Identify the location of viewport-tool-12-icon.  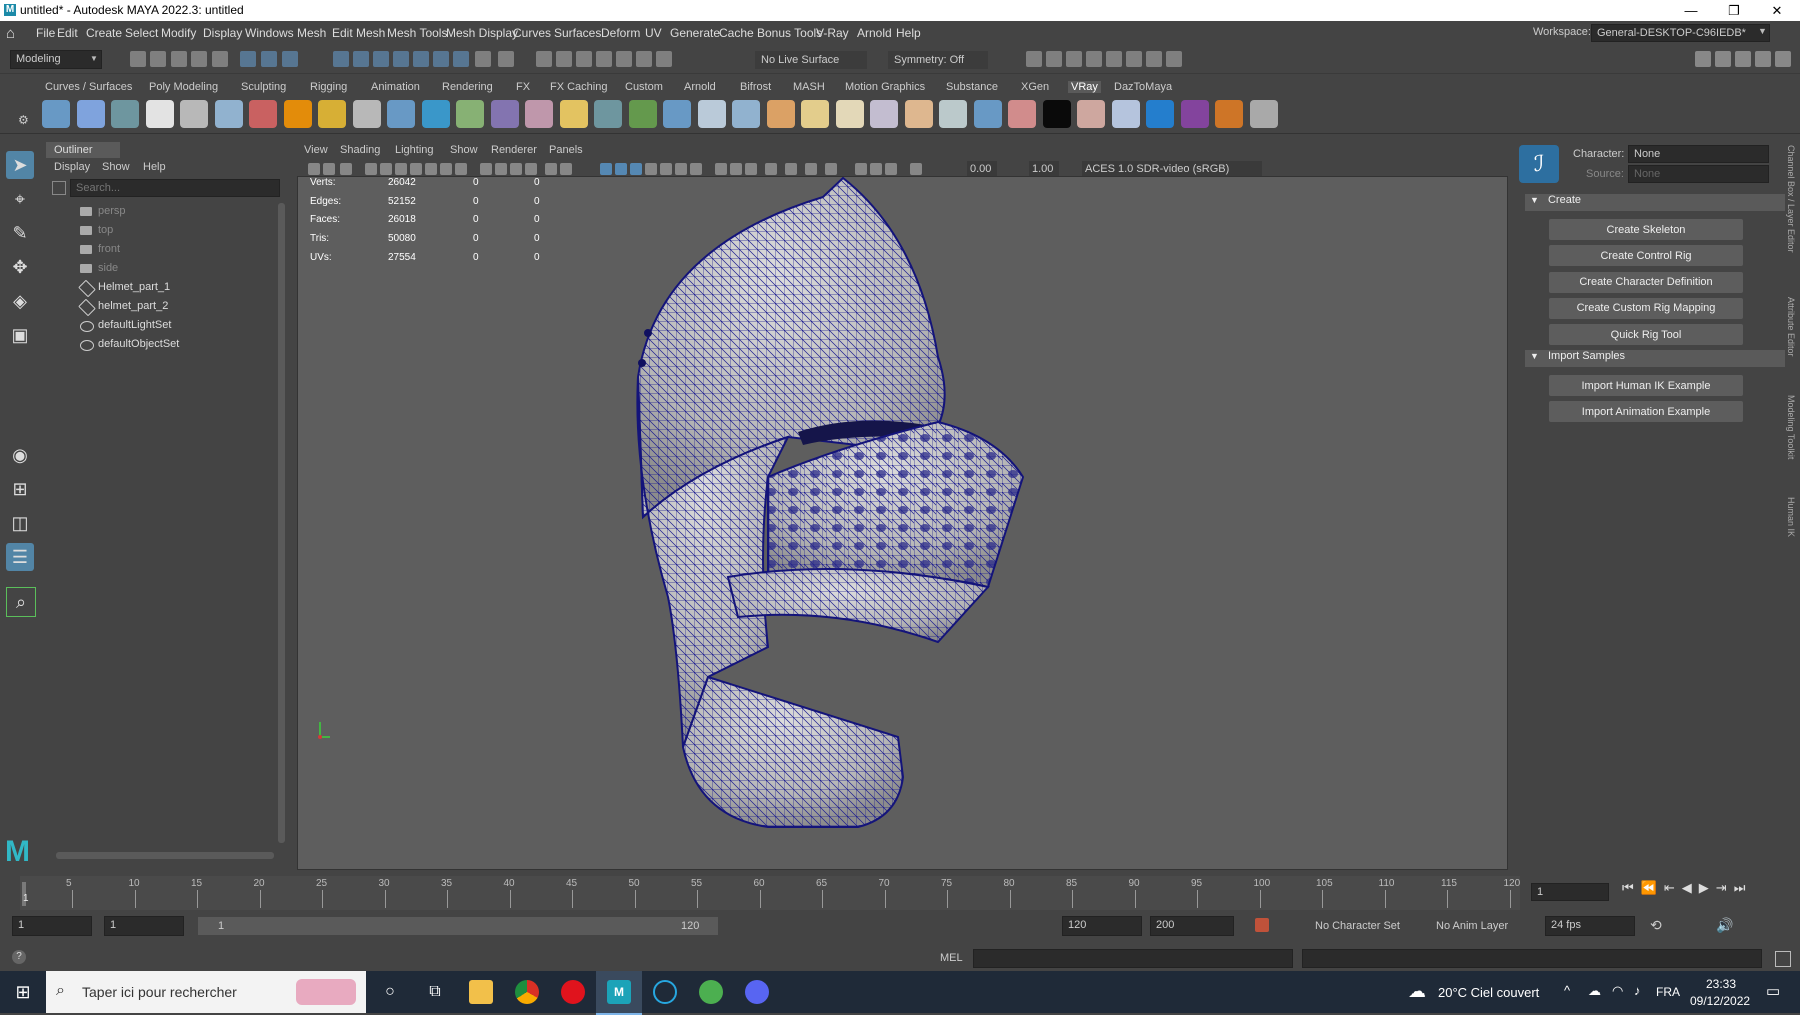
(501, 169).